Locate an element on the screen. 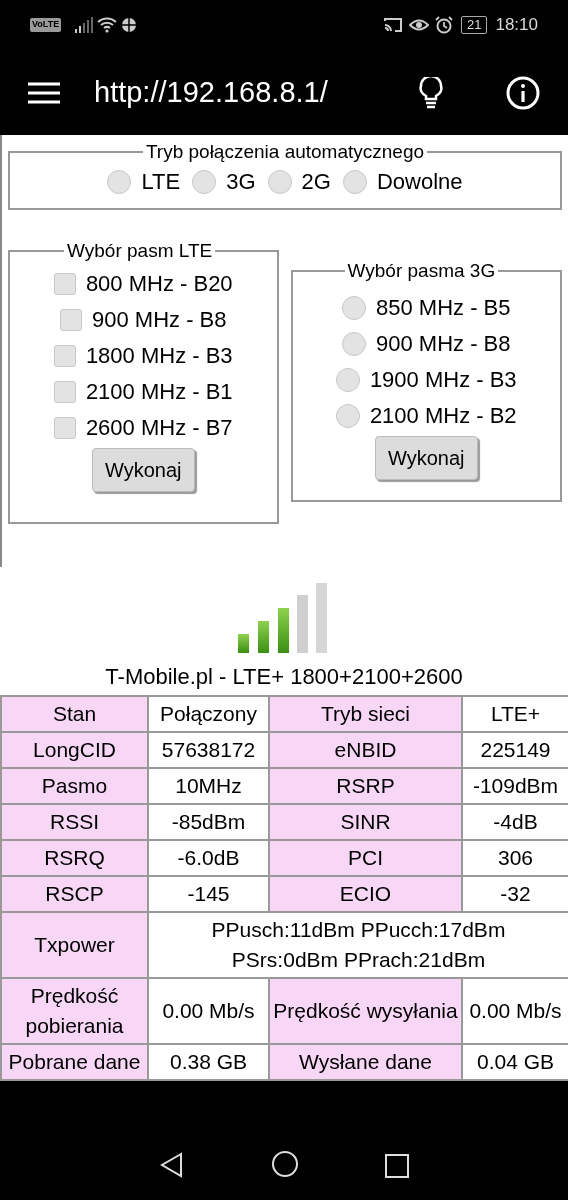 The height and width of the screenshot is (1200, 568). signal-strength-icon is located at coordinates (284, 618).